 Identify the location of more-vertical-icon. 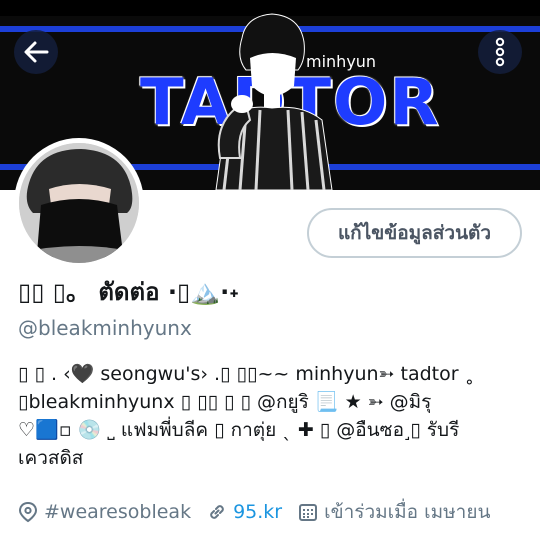
(500, 52).